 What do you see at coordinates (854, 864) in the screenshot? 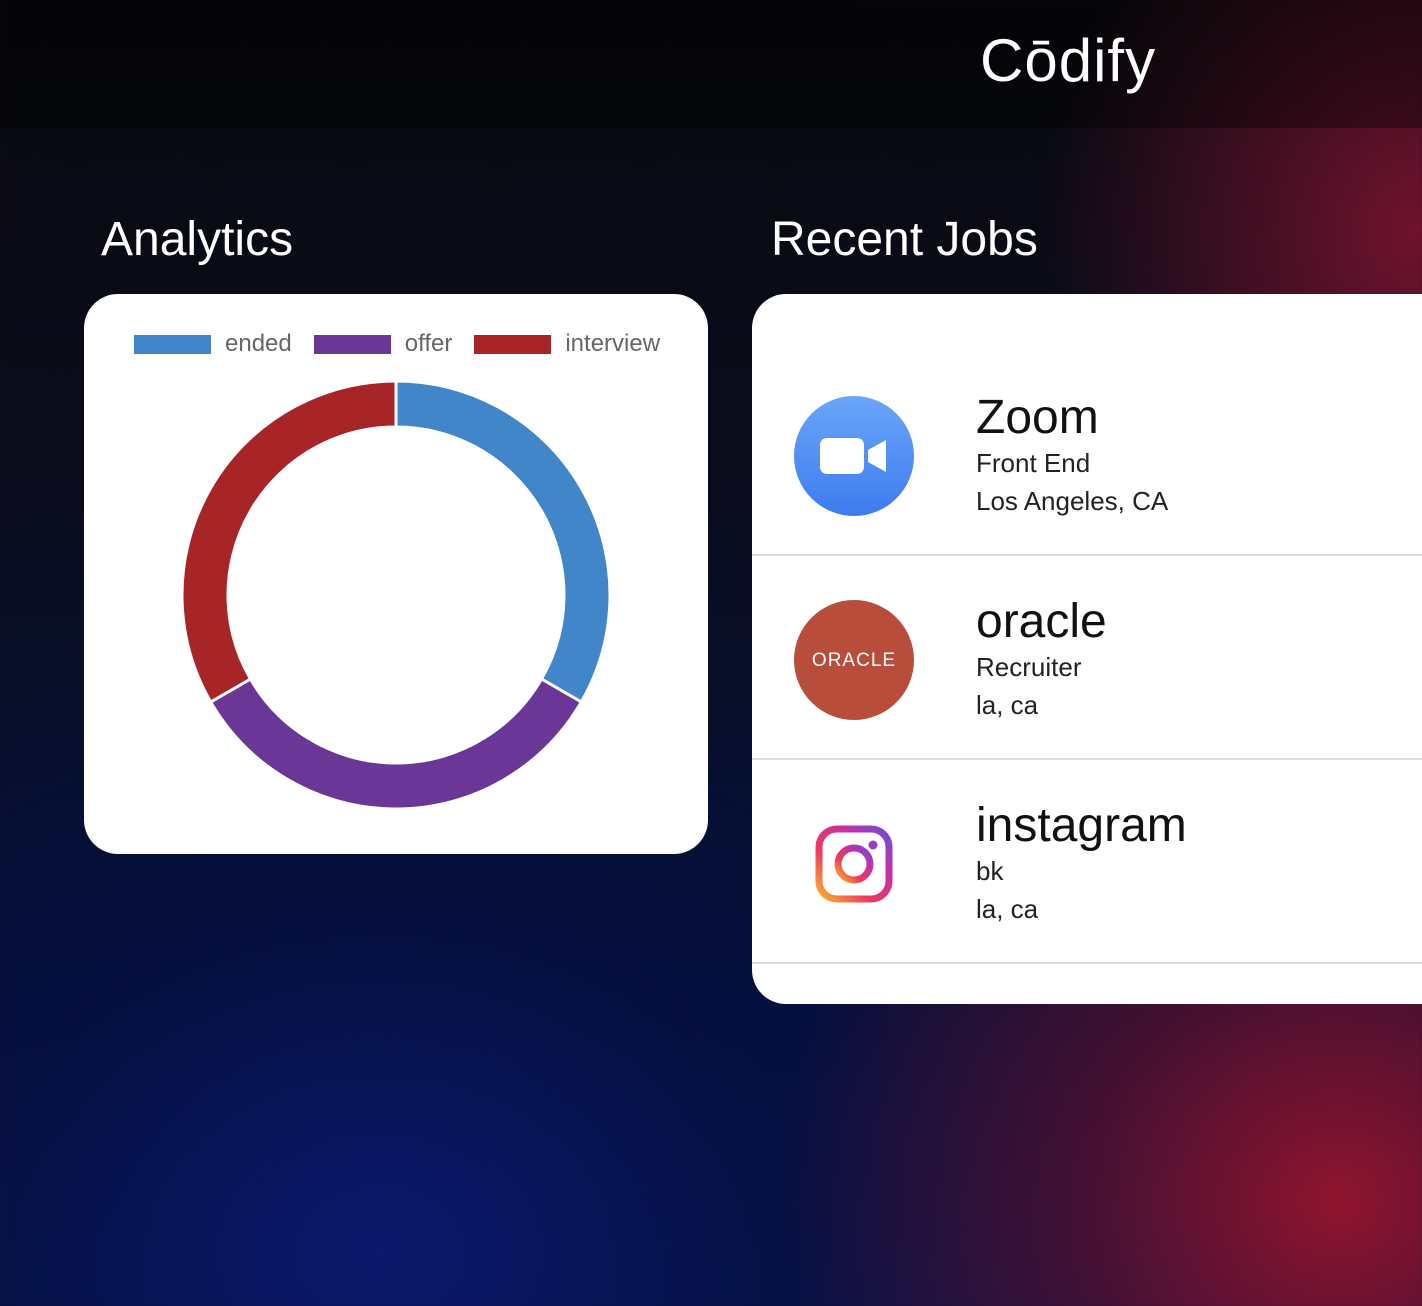
I see `instagram-logo-icon` at bounding box center [854, 864].